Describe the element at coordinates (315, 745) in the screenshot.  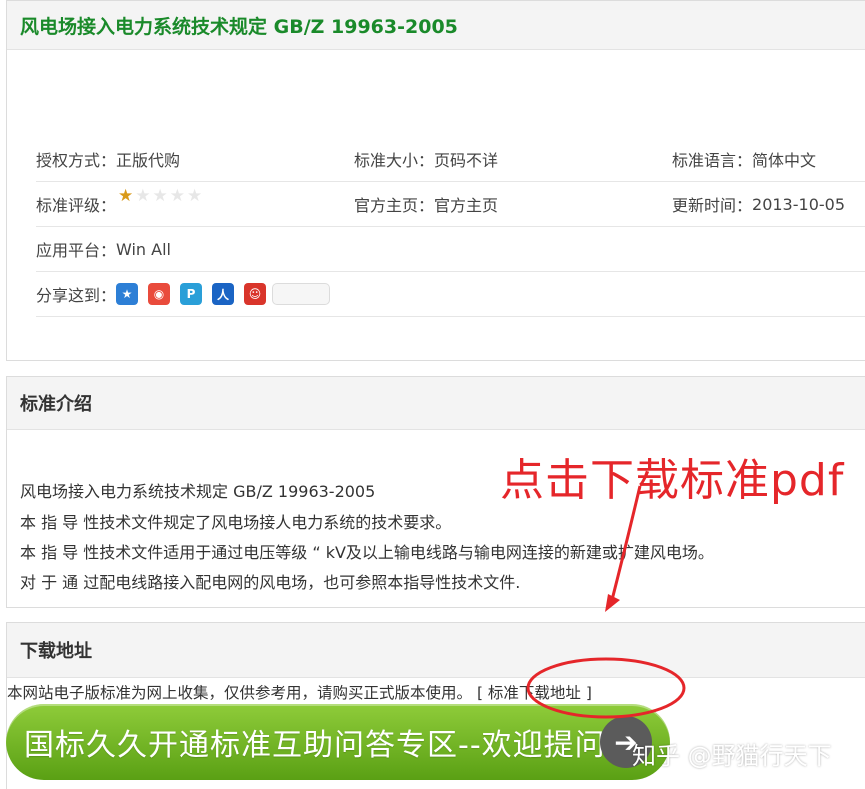
I see `qa-banner-label: 国标久久开通标准互助问答专区--欢迎提问` at that location.